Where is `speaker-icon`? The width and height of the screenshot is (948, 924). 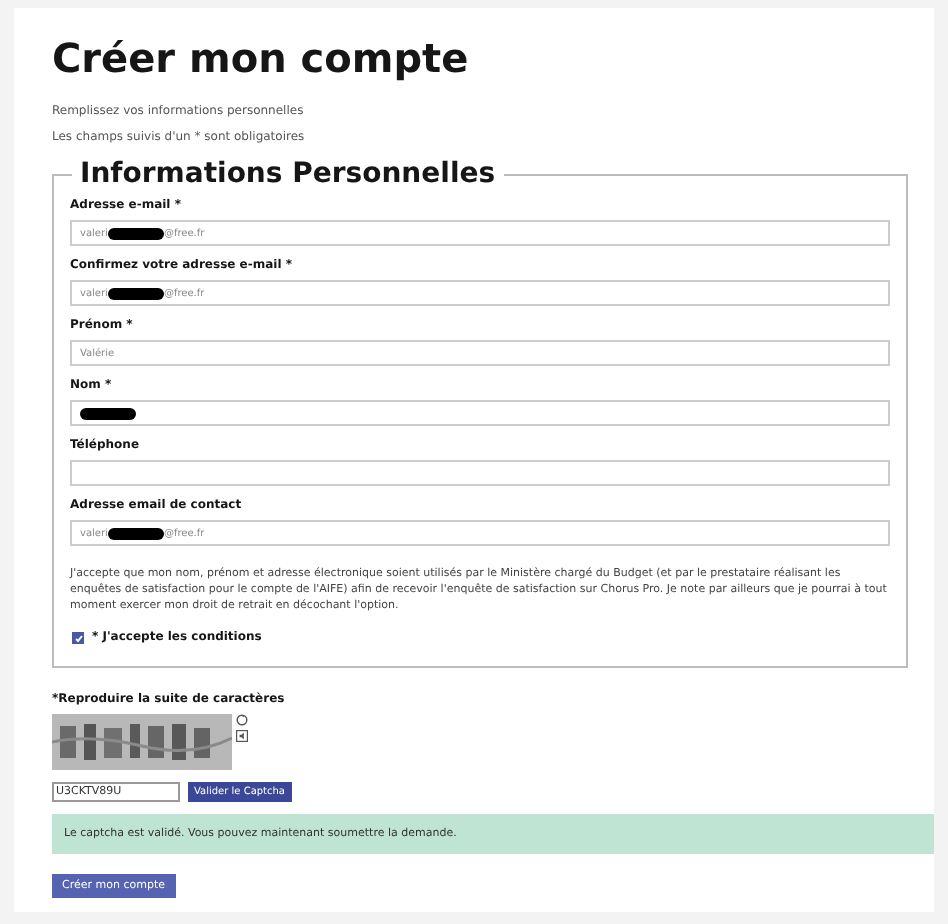
speaker-icon is located at coordinates (242, 736).